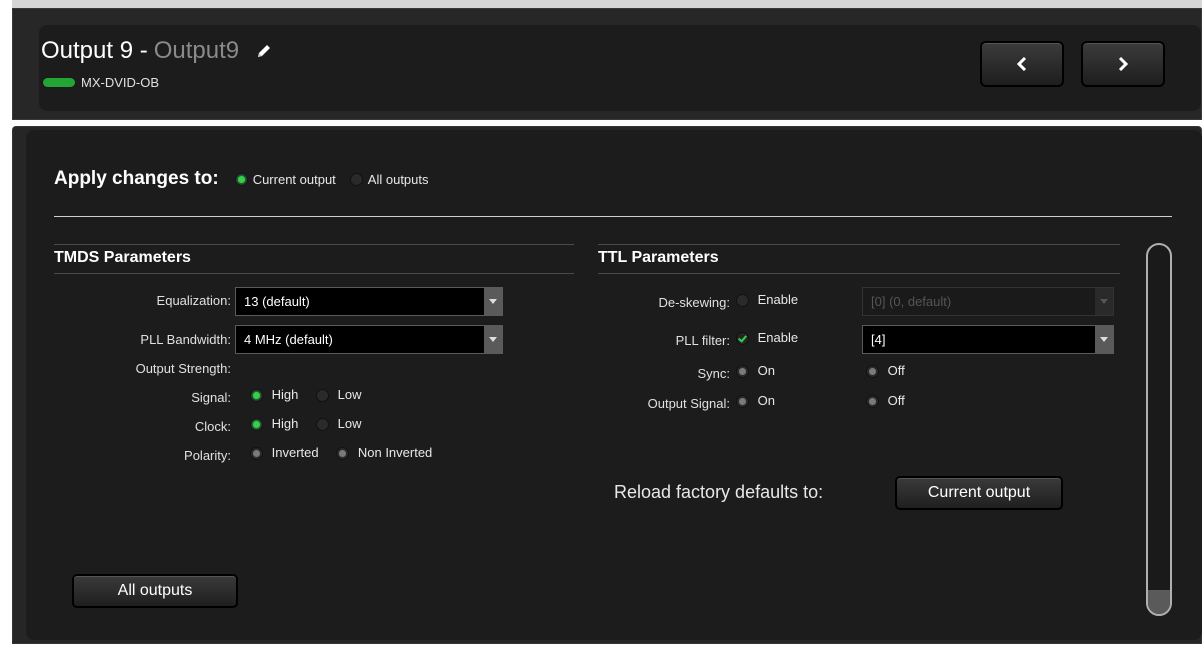 The image size is (1202, 653). I want to click on clock-high-radio, so click(256, 425).